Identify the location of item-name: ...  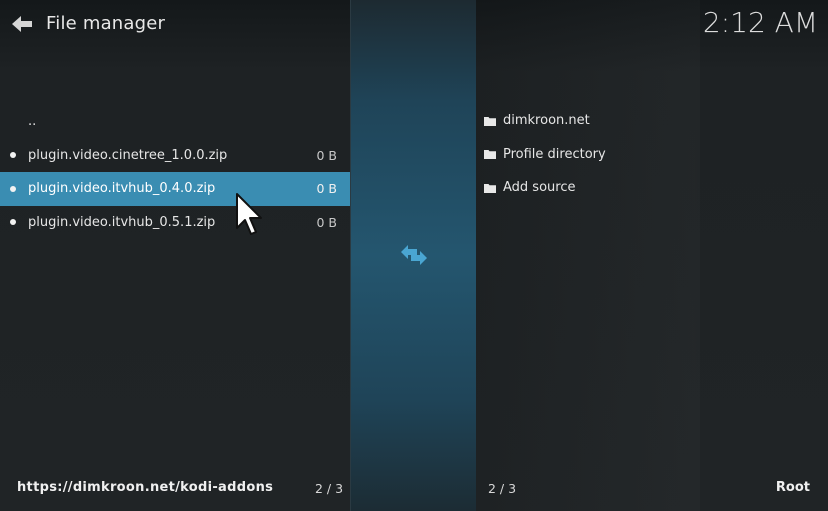
(32, 122).